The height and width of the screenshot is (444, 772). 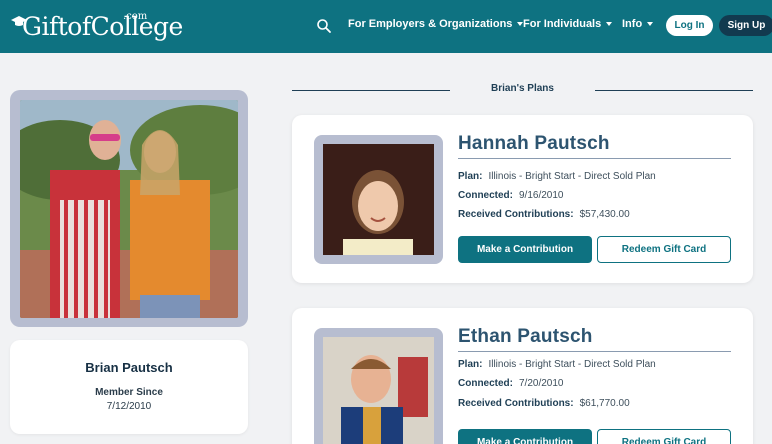 I want to click on plans-section-title: Brian's Plans, so click(x=522, y=88).